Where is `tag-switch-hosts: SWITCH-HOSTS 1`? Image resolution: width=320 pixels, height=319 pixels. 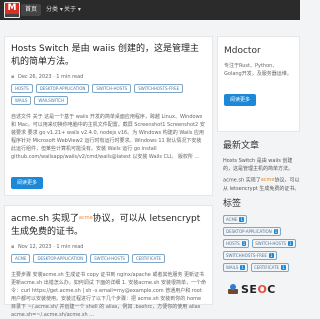
tag-switch-hosts: SWITCH-HOSTS 1 is located at coordinates (274, 243).